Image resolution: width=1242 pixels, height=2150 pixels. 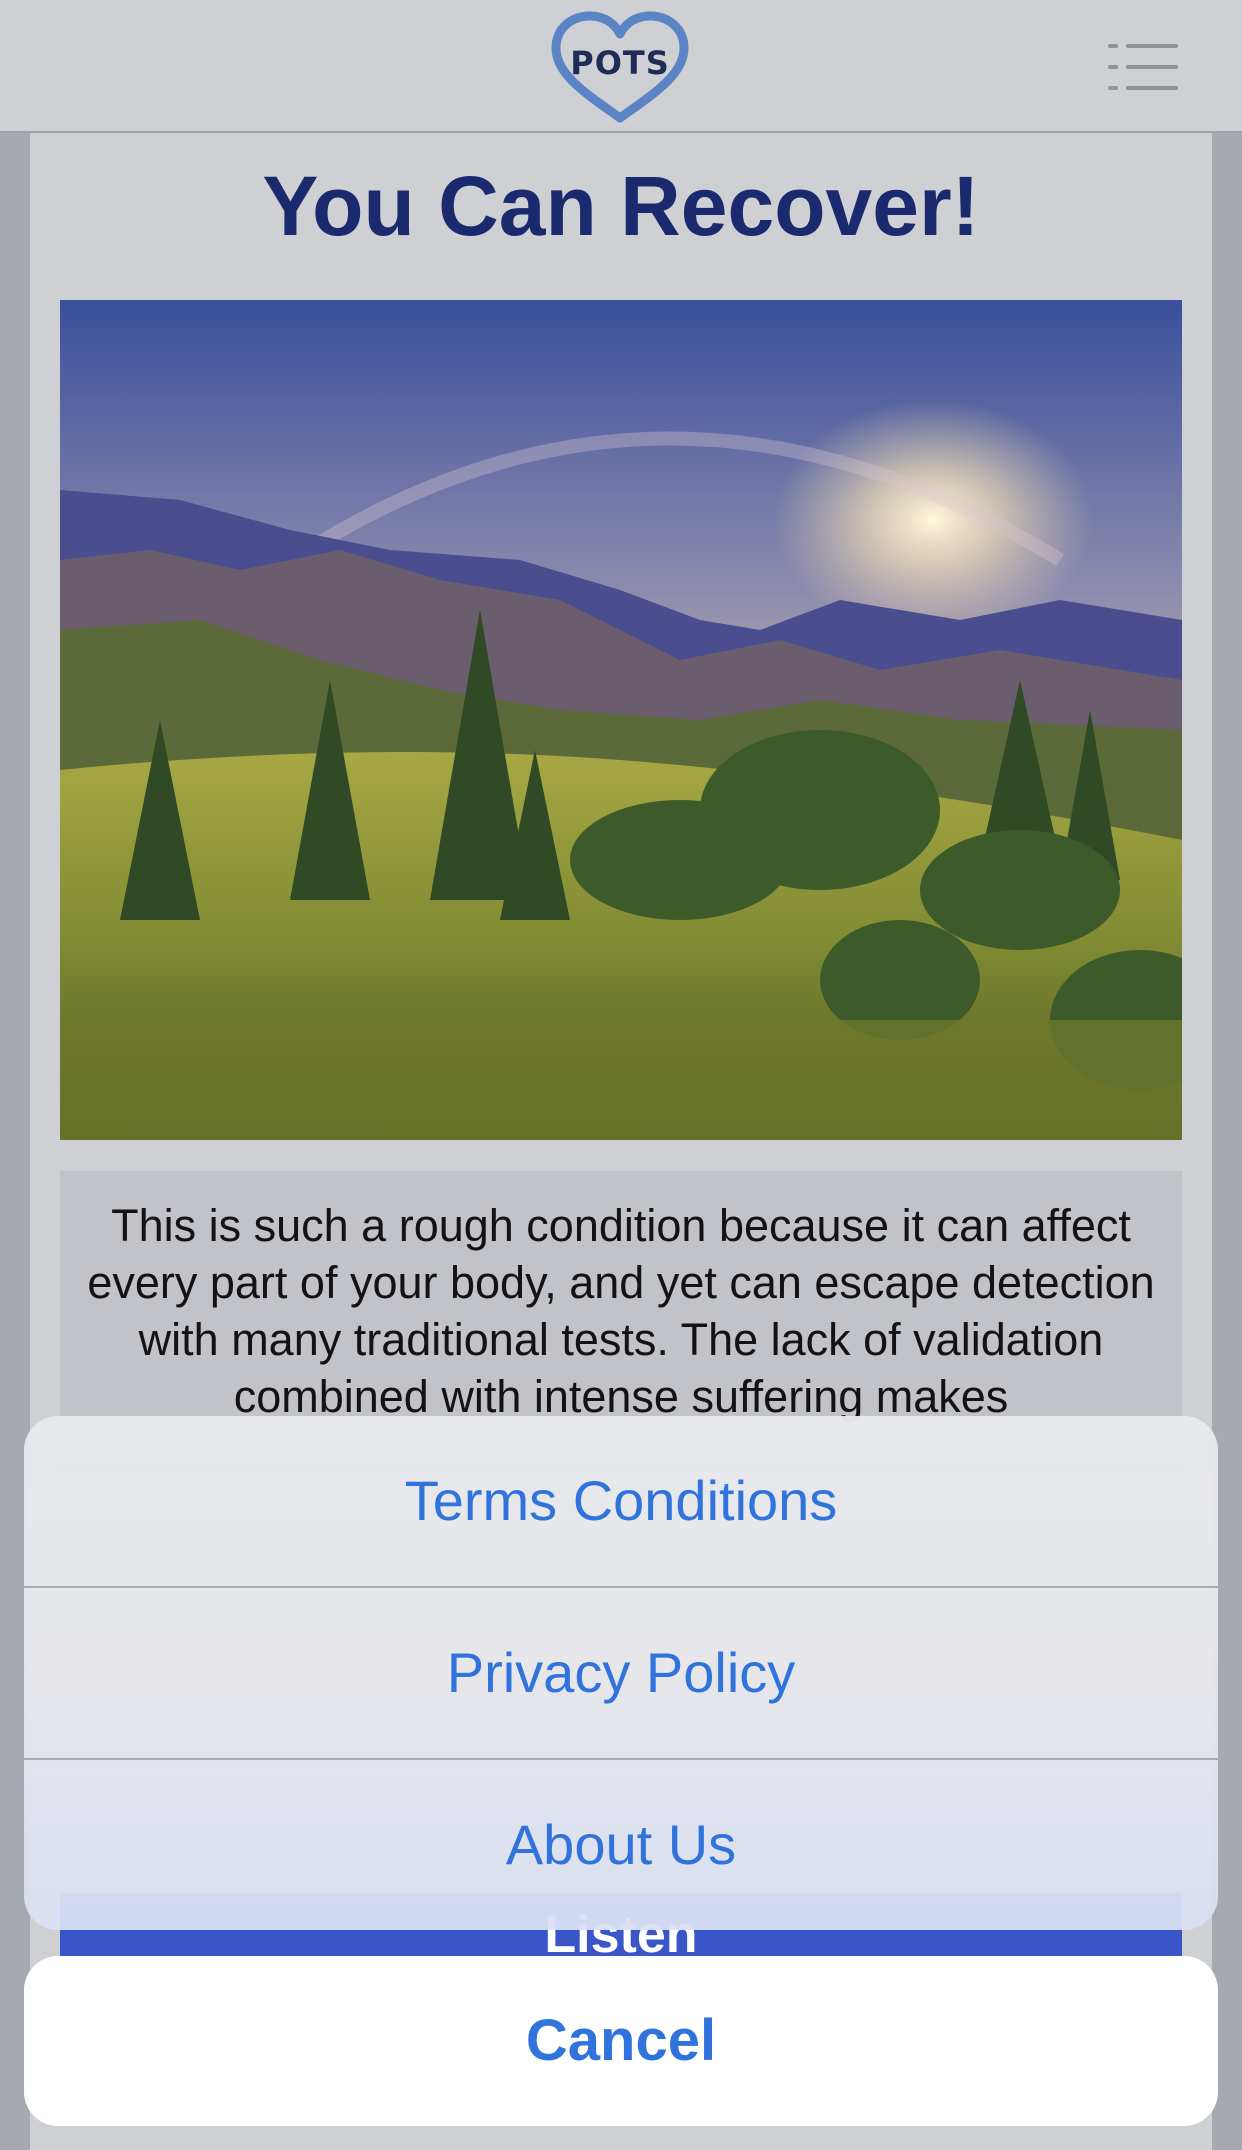 What do you see at coordinates (621, 206) in the screenshot?
I see `page-title: You Can Recover!` at bounding box center [621, 206].